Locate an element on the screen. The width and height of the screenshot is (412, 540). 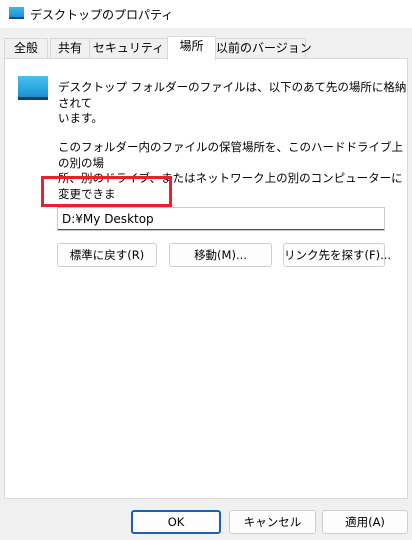
tab-strip: 全般 共有 セキュリティ 場所 以前のバージョン is located at coordinates (206, 48).